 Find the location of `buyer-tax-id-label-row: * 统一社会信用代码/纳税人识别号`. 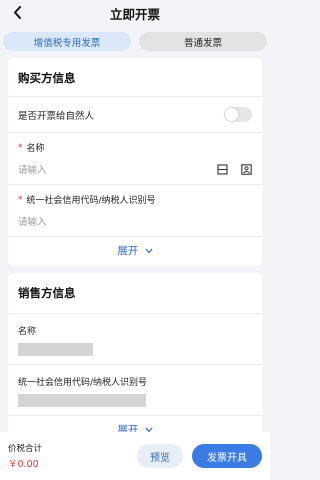

buyer-tax-id-label-row: * 统一社会信用代码/纳税人识别号 is located at coordinates (135, 200).